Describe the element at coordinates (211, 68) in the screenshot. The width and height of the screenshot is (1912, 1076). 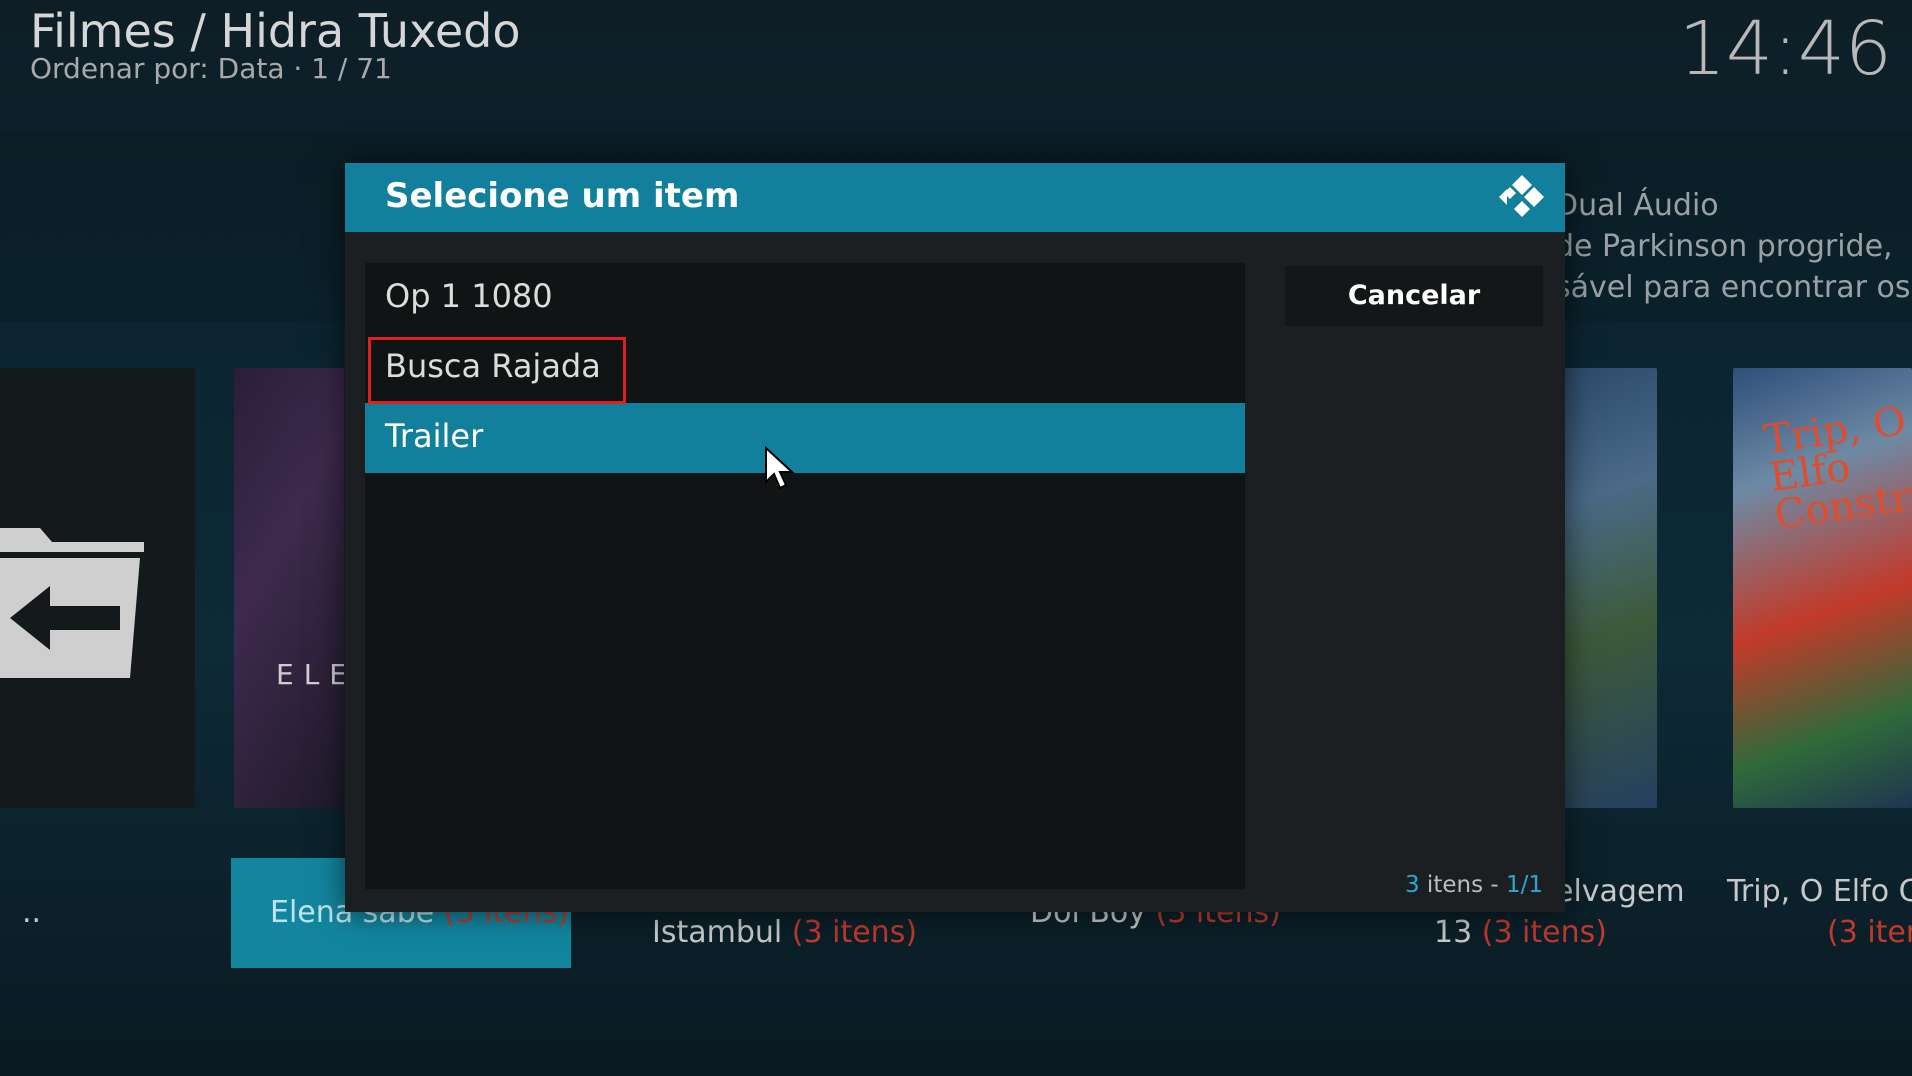
I see `sort-info: Ordenar por: Data · 1 / 71` at that location.